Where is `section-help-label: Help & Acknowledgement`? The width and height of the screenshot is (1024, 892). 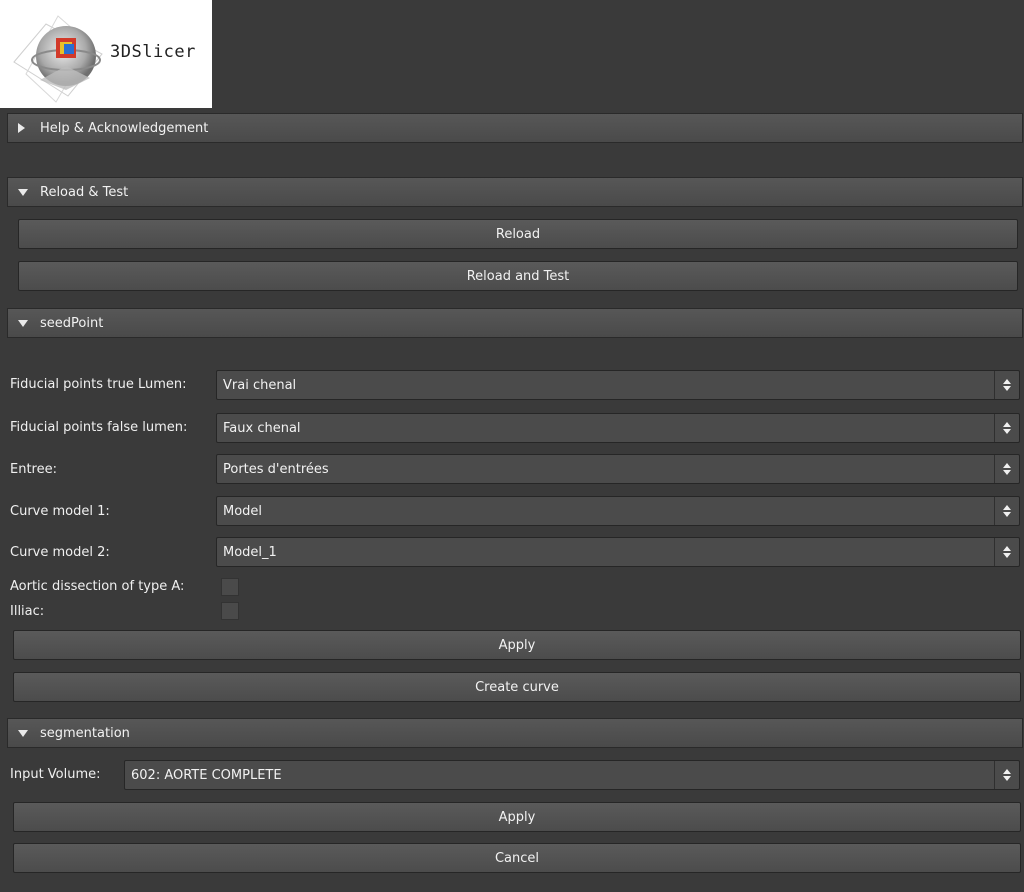 section-help-label: Help & Acknowledgement is located at coordinates (124, 128).